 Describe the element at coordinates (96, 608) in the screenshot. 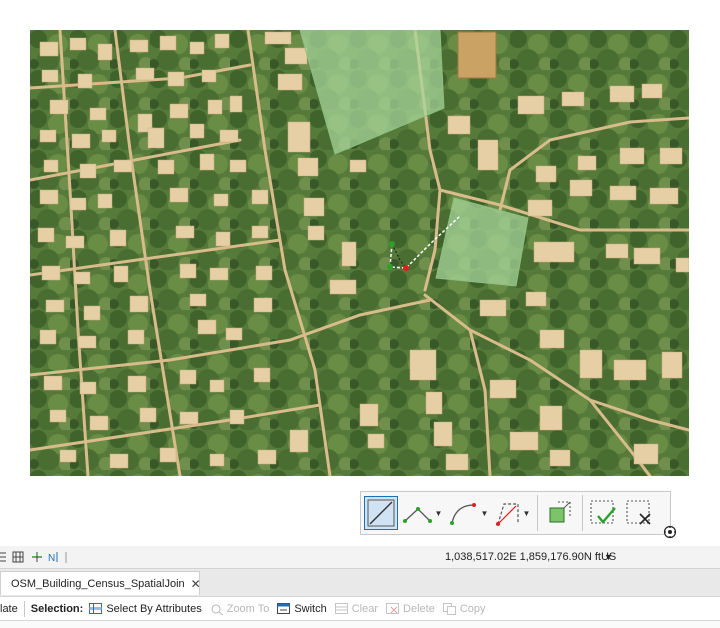

I see `select-by-attributes-icon` at that location.